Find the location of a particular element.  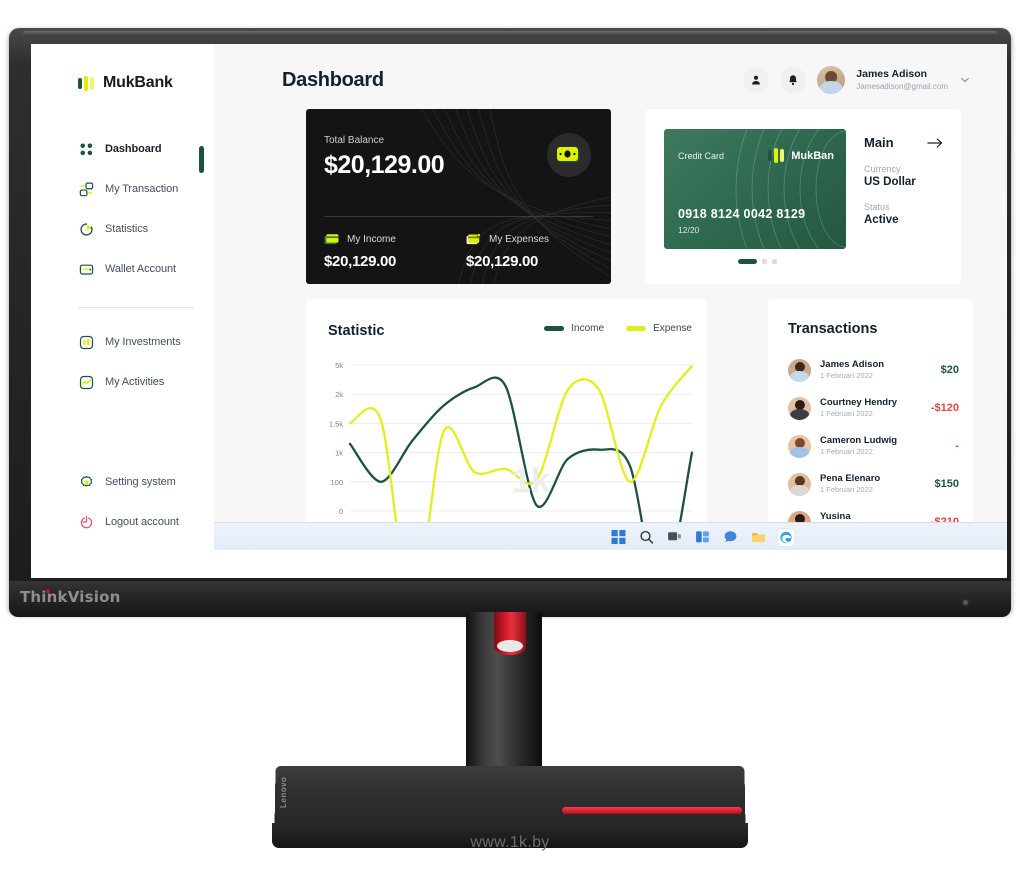

transaction-row: Cameron Ludwig 1 Februari 2022- is located at coordinates (873, 446).